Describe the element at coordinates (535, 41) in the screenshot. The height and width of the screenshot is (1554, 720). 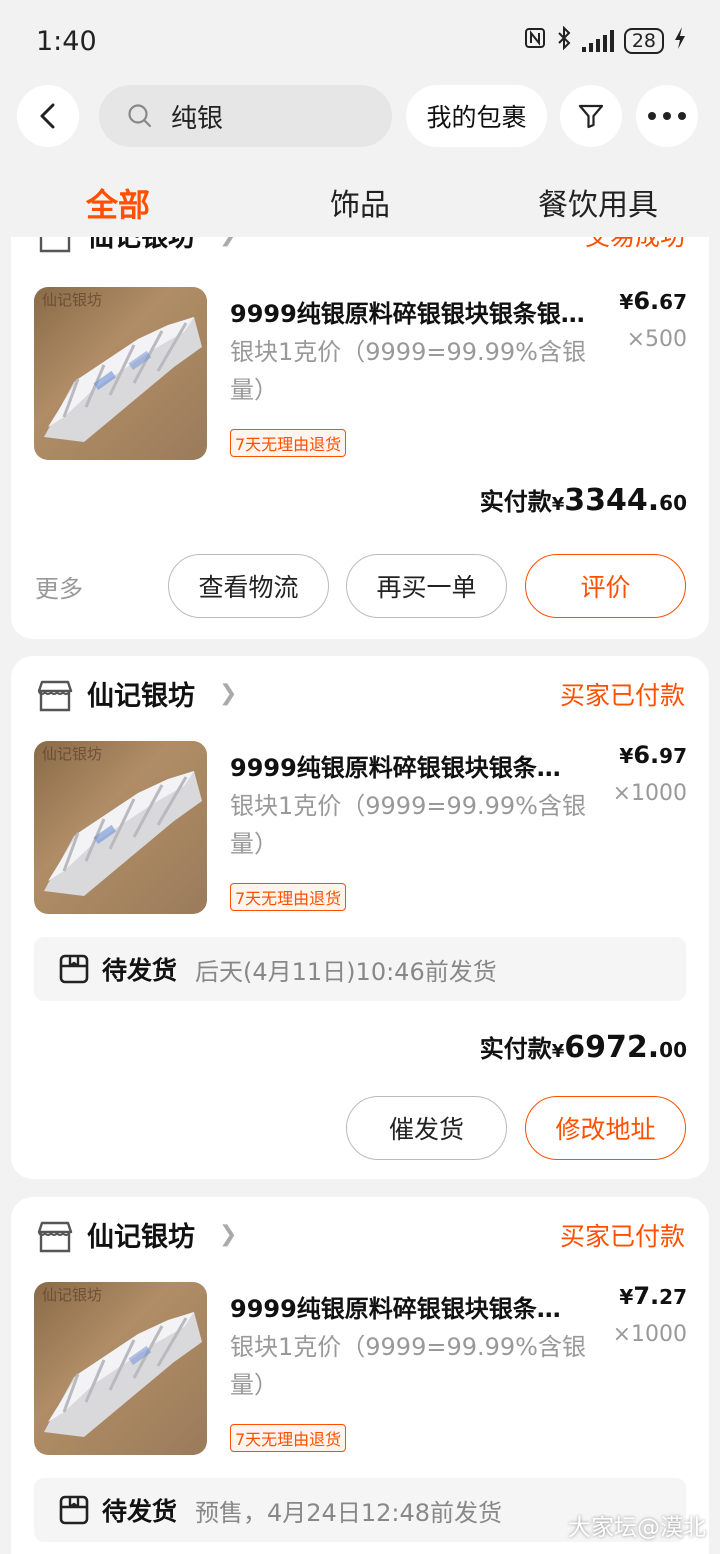
I see `nfc-icon` at that location.